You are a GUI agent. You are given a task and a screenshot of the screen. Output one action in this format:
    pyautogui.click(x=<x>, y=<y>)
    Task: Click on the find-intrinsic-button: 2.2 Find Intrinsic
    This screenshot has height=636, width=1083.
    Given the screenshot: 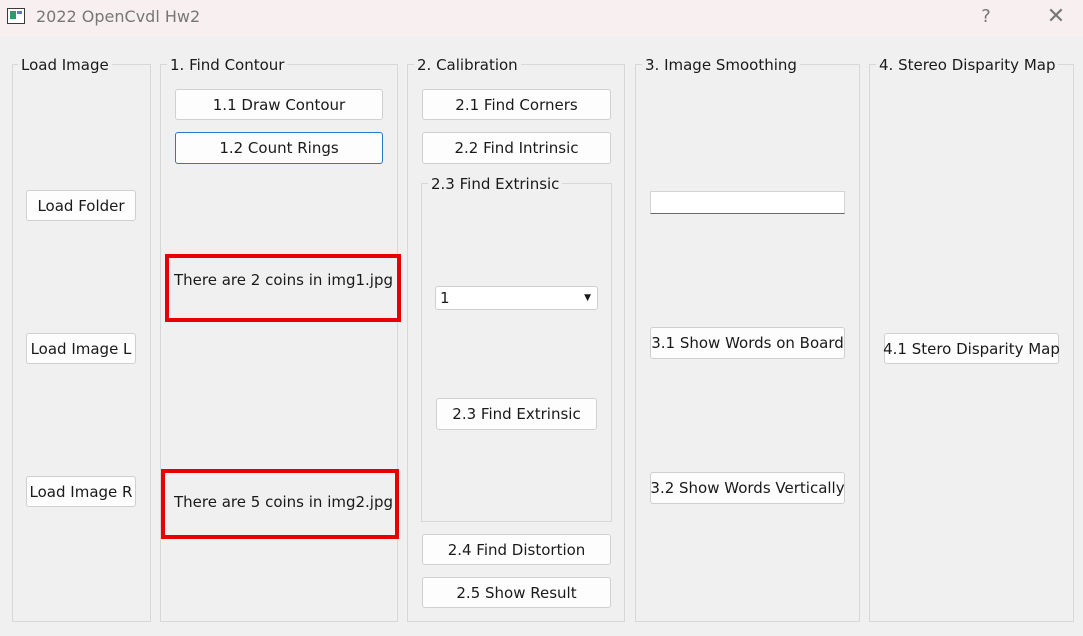 What is the action you would take?
    pyautogui.click(x=516, y=148)
    